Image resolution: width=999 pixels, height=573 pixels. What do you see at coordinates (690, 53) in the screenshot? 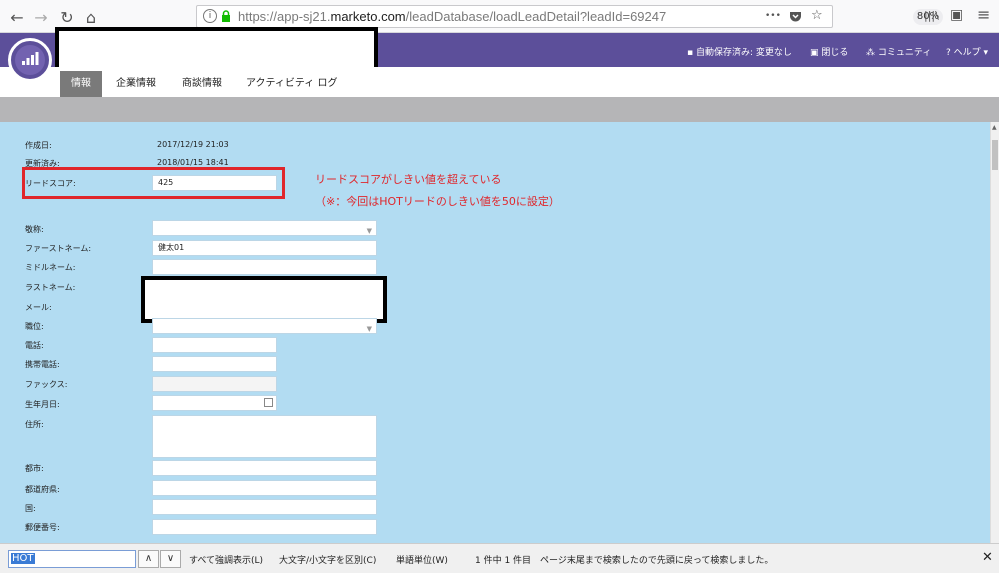
I see `save-icon: ▪` at bounding box center [690, 53].